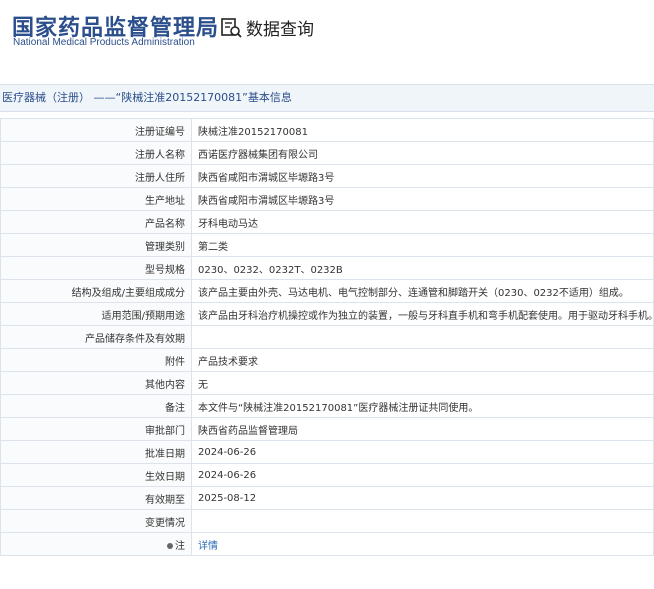 The width and height of the screenshot is (654, 589). What do you see at coordinates (96, 383) in the screenshot?
I see `row-label: 其他内容` at bounding box center [96, 383].